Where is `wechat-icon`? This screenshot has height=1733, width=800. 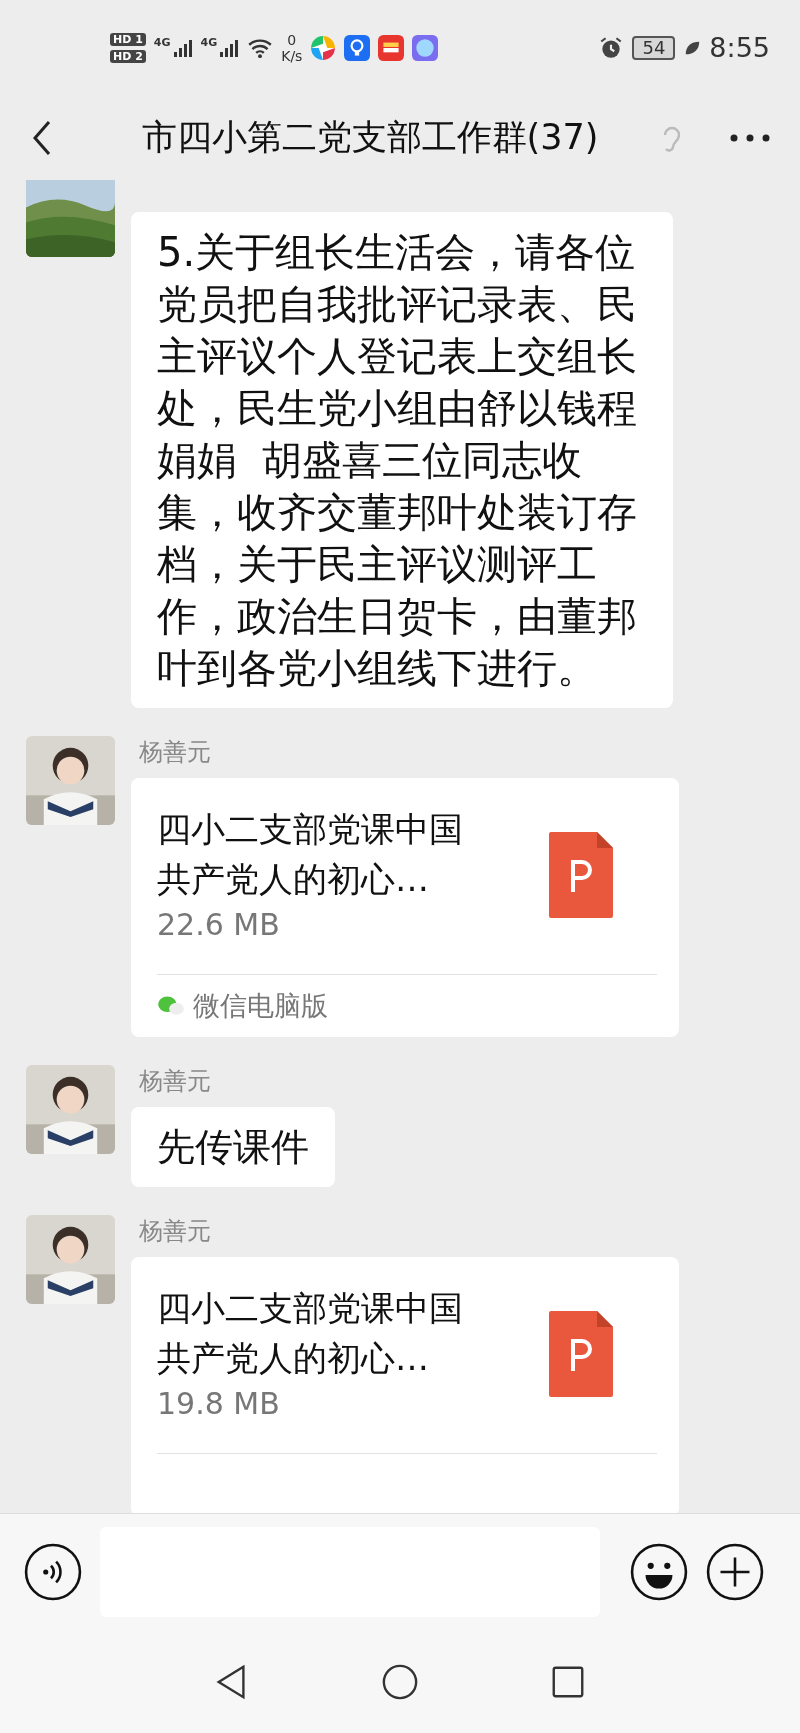
wechat-icon is located at coordinates (171, 1006).